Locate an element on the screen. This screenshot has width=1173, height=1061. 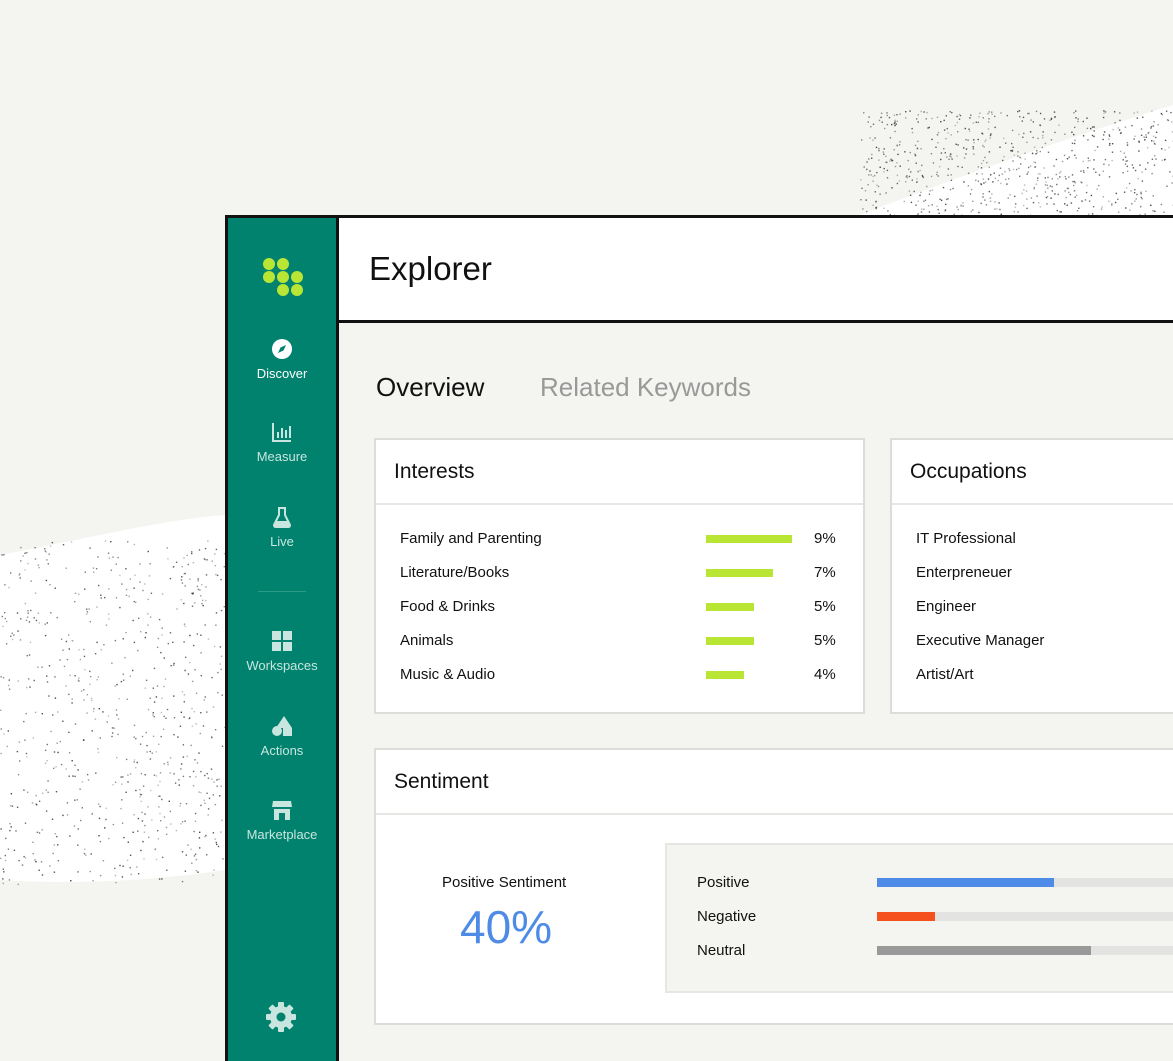
tab-related-keywords: Related Keywords is located at coordinates (645, 387).